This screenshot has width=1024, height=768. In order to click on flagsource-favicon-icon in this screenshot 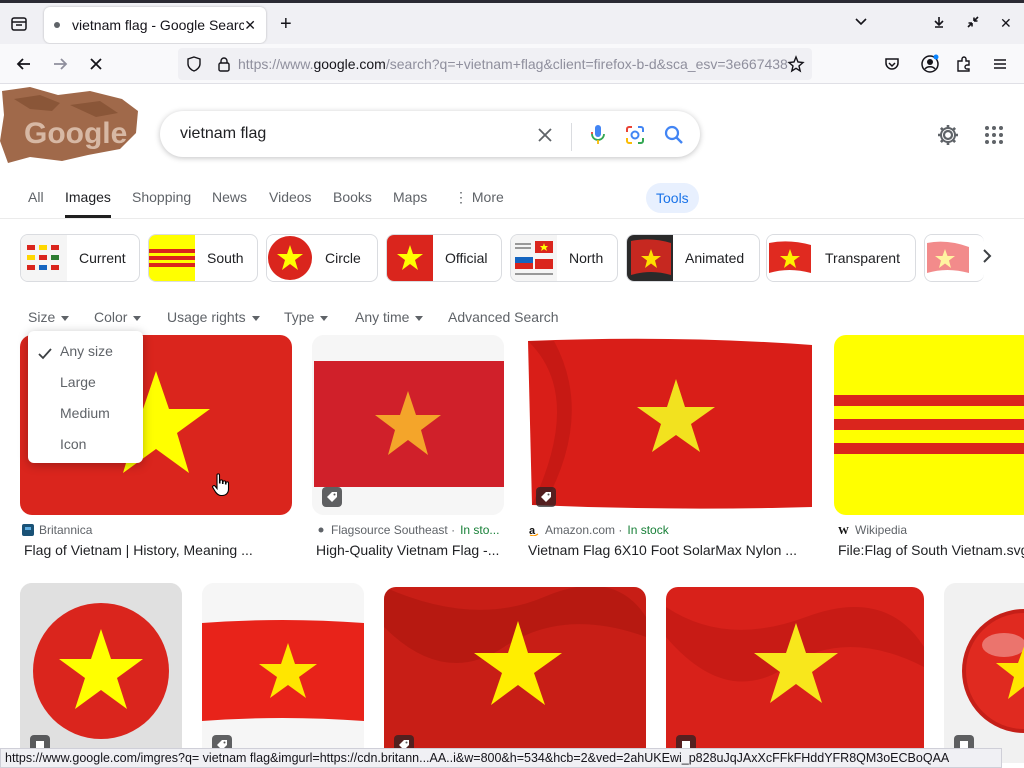, I will do `click(321, 530)`.